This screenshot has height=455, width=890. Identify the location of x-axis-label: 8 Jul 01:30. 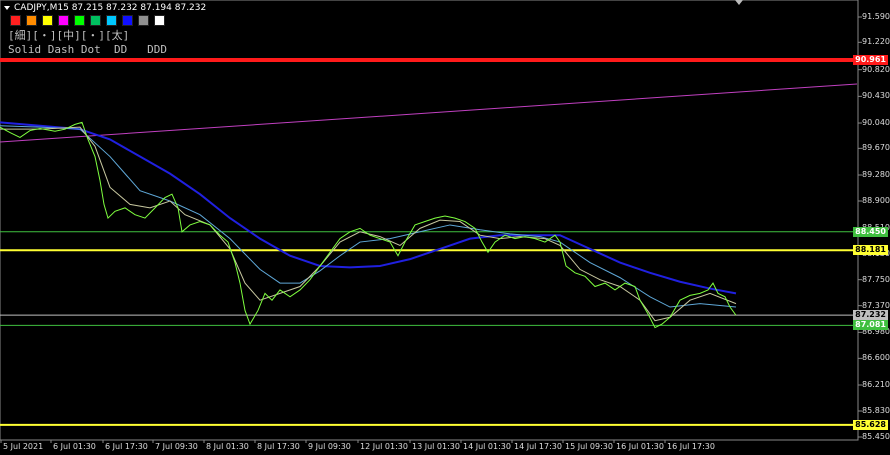
(227, 446).